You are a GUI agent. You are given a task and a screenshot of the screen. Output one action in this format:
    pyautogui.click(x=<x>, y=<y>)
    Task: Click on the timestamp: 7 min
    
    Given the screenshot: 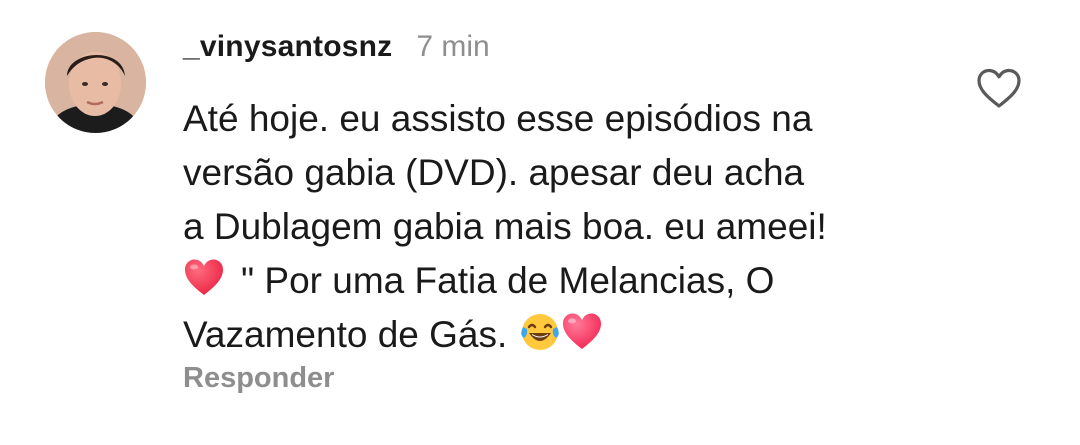 What is the action you would take?
    pyautogui.click(x=453, y=46)
    